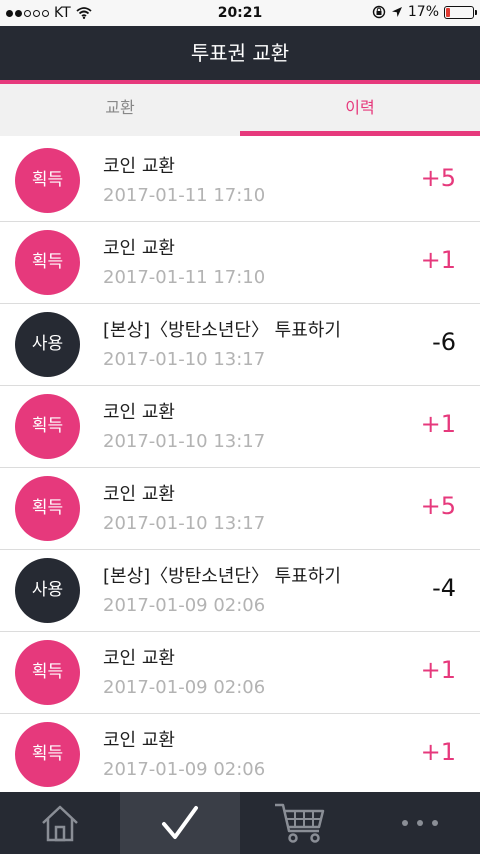  What do you see at coordinates (460, 12) in the screenshot?
I see `battery-icon` at bounding box center [460, 12].